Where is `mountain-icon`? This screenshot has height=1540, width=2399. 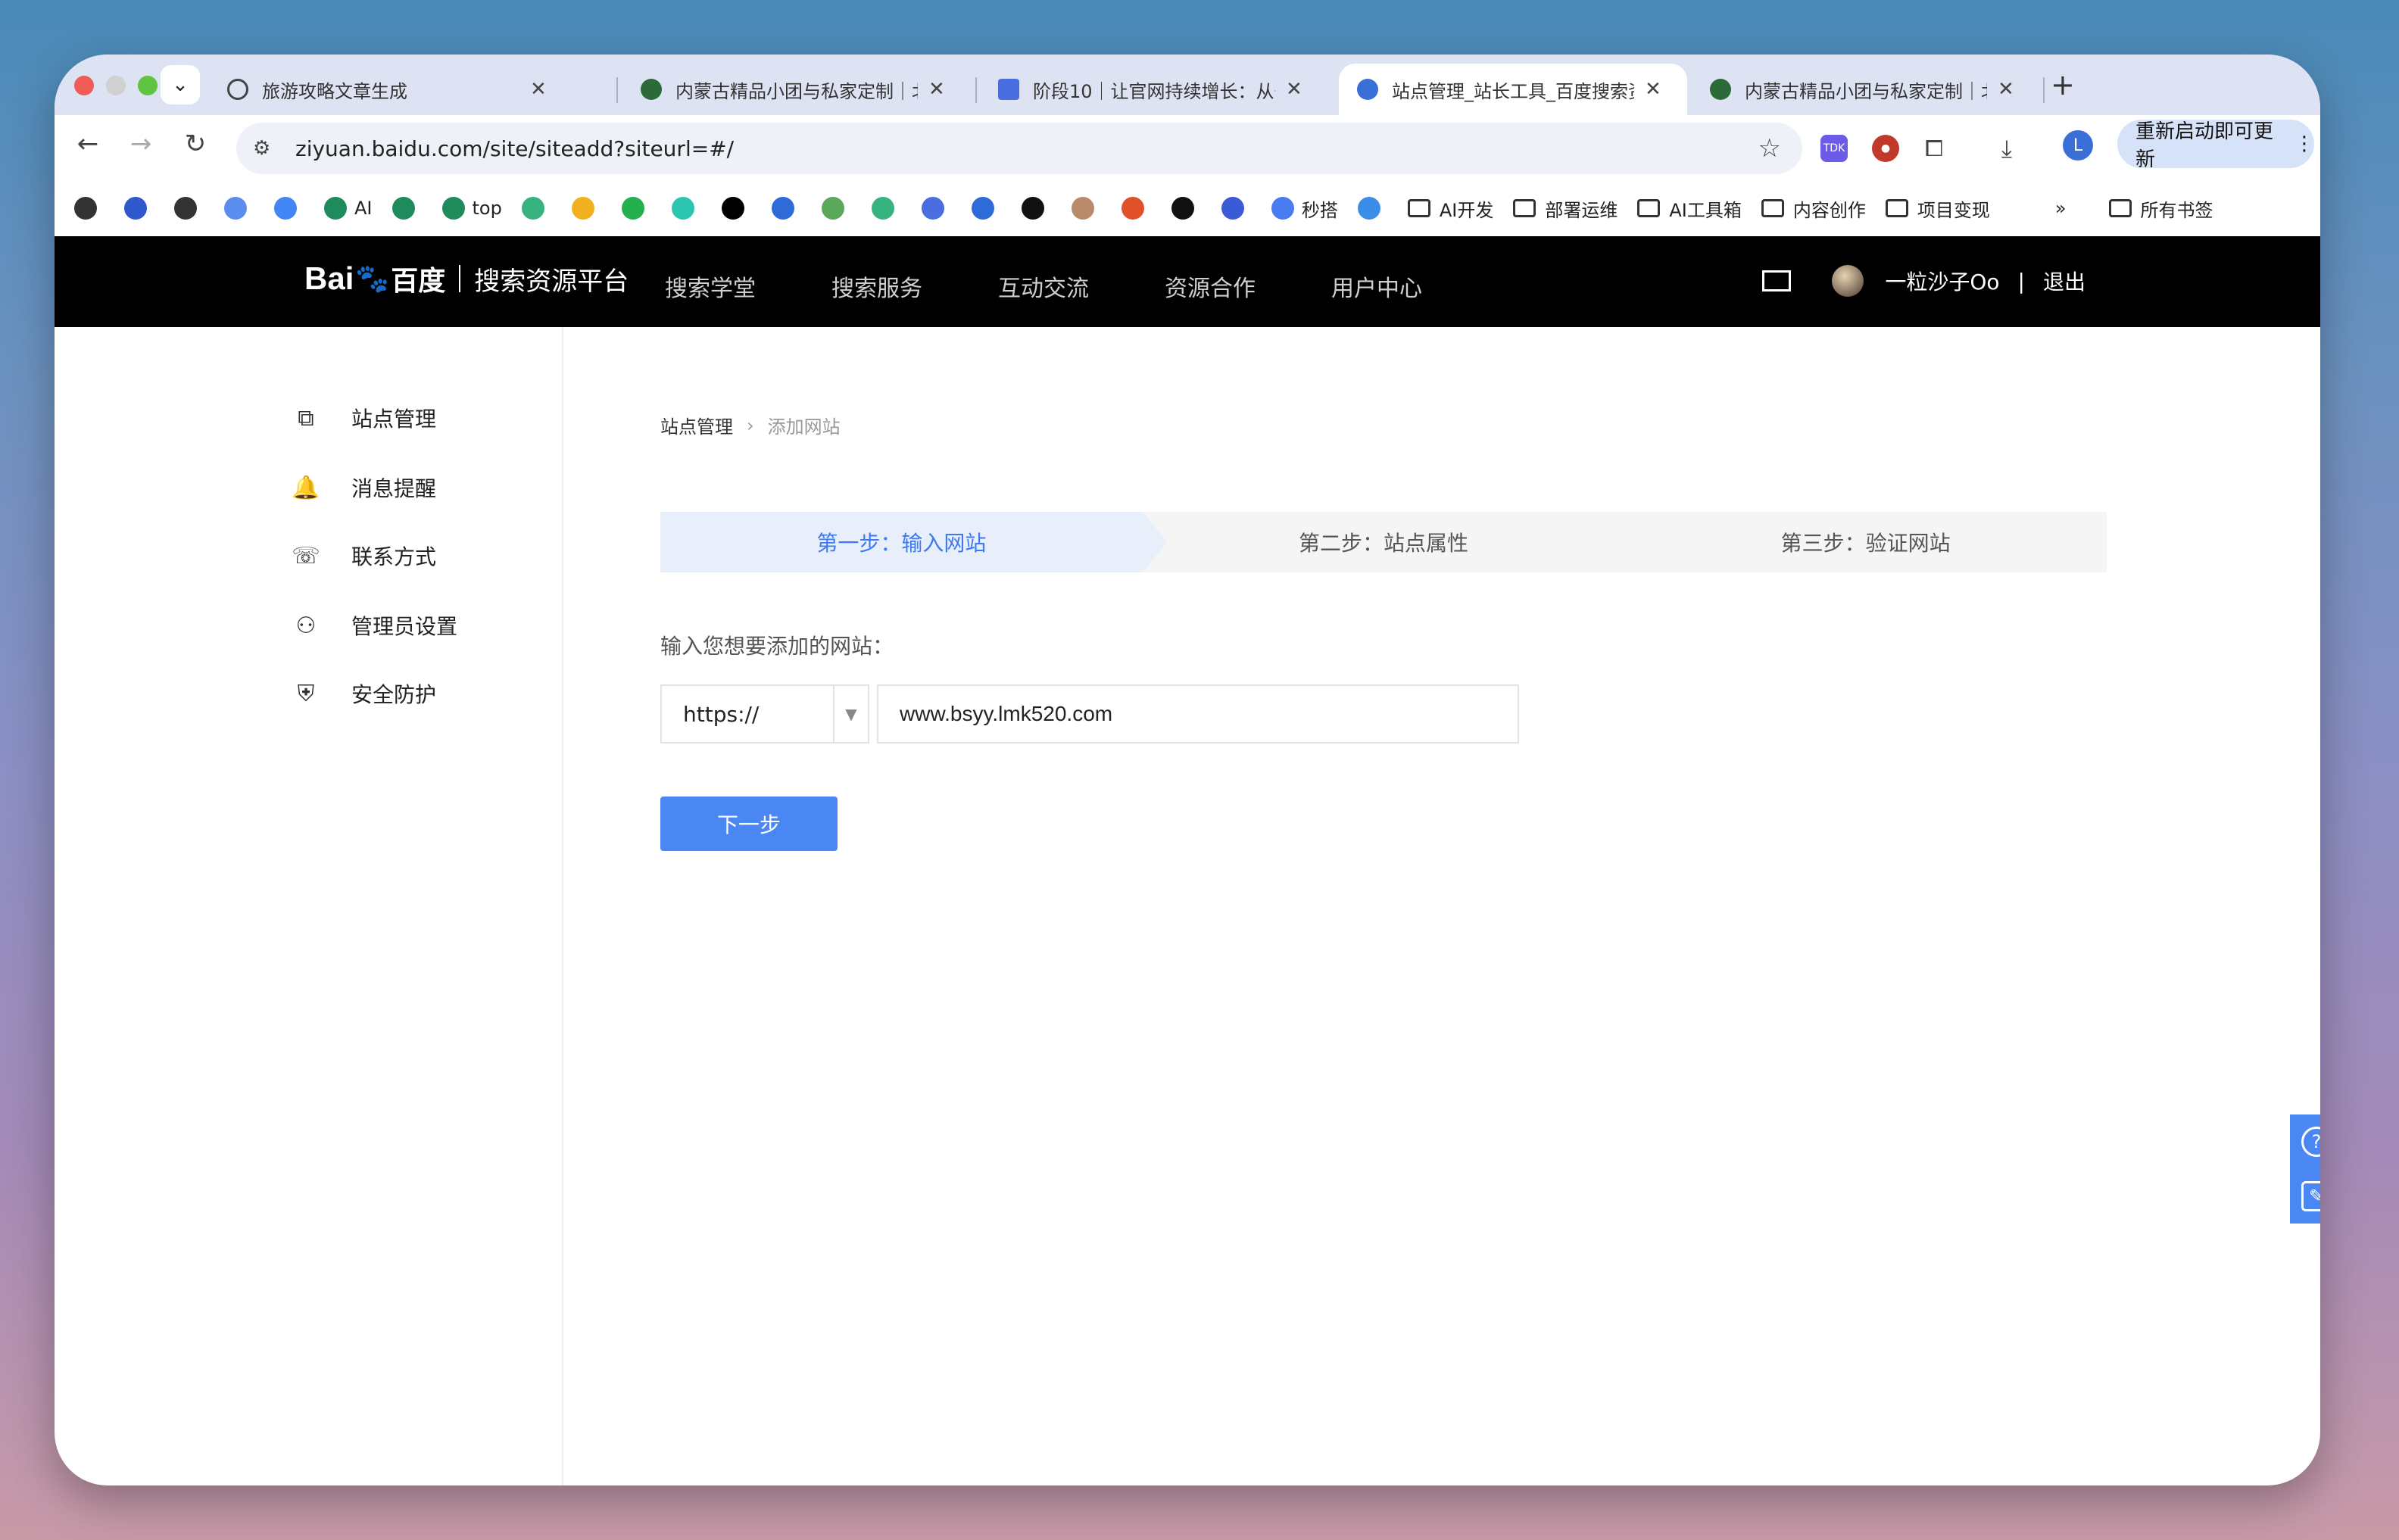 mountain-icon is located at coordinates (1232, 209).